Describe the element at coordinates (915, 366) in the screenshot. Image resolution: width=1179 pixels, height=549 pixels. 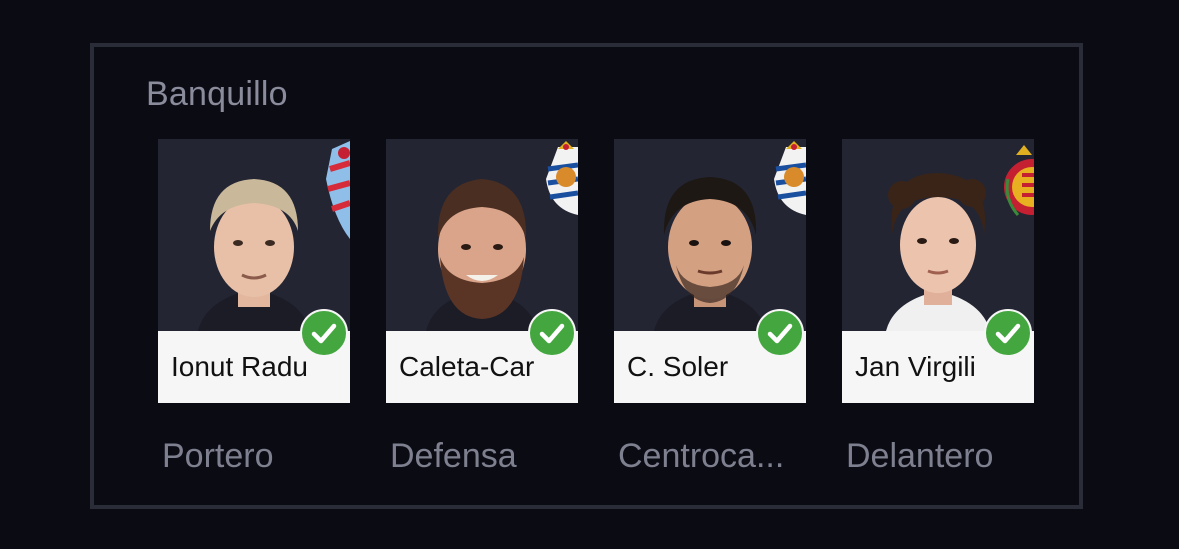
I see `player-name: Jan Virgili` at that location.